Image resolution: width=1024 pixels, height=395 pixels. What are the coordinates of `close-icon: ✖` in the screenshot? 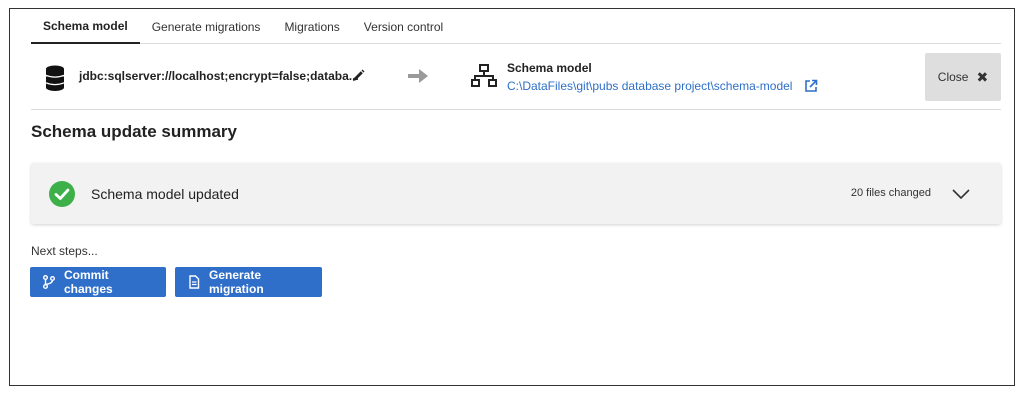 It's located at (982, 76).